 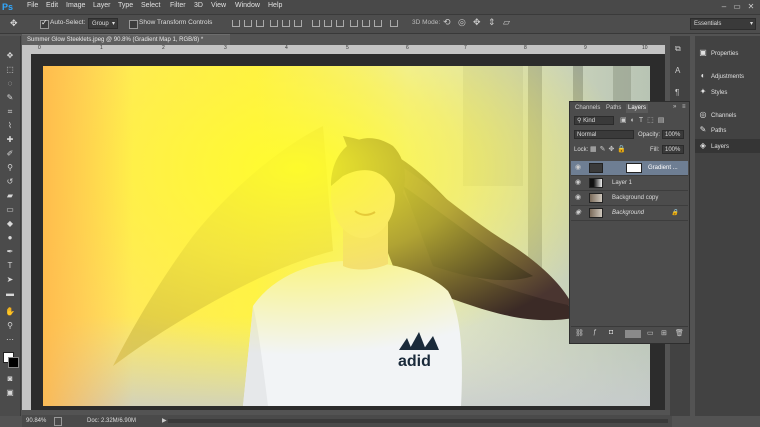 What do you see at coordinates (10, 195) in the screenshot?
I see `eraser-tool-icon: ▰` at bounding box center [10, 195].